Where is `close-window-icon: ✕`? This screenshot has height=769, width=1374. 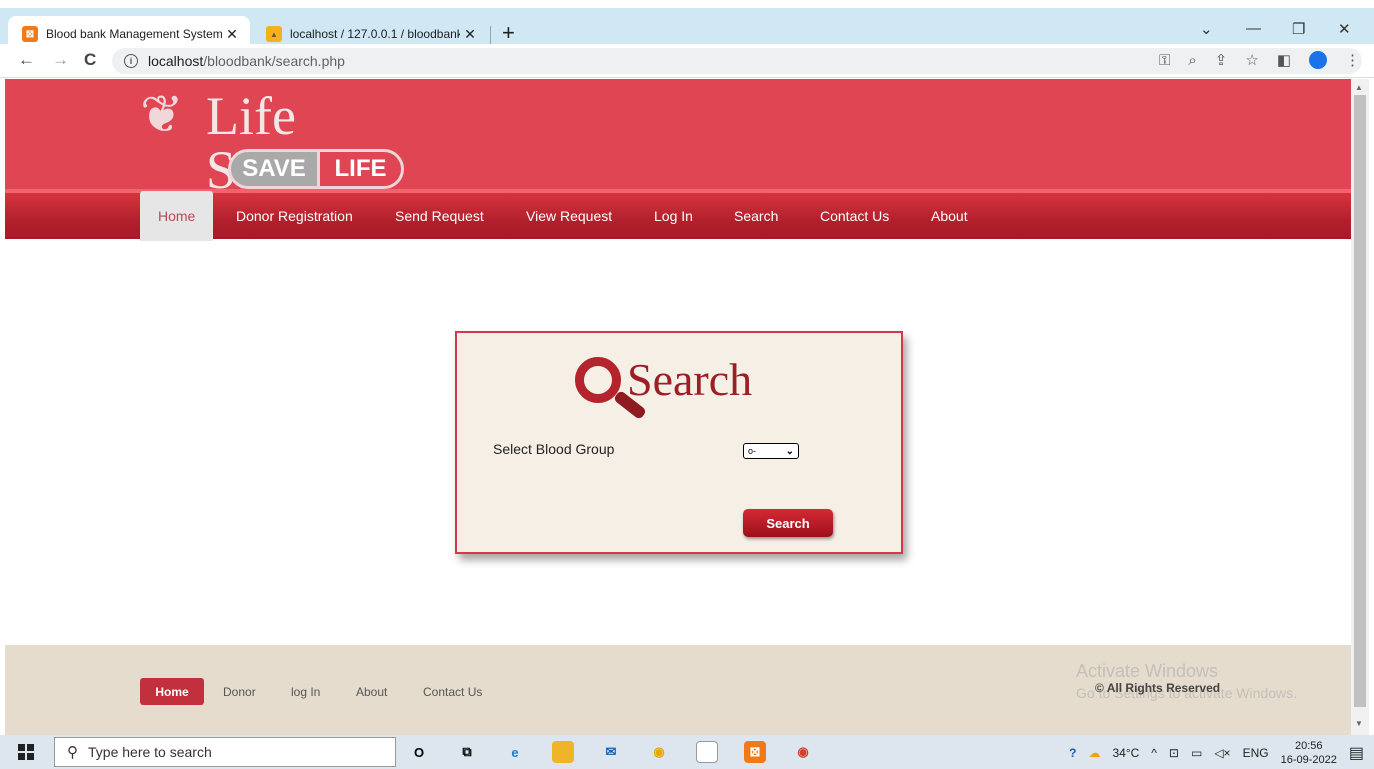
close-window-icon: ✕ is located at coordinates (1344, 29).